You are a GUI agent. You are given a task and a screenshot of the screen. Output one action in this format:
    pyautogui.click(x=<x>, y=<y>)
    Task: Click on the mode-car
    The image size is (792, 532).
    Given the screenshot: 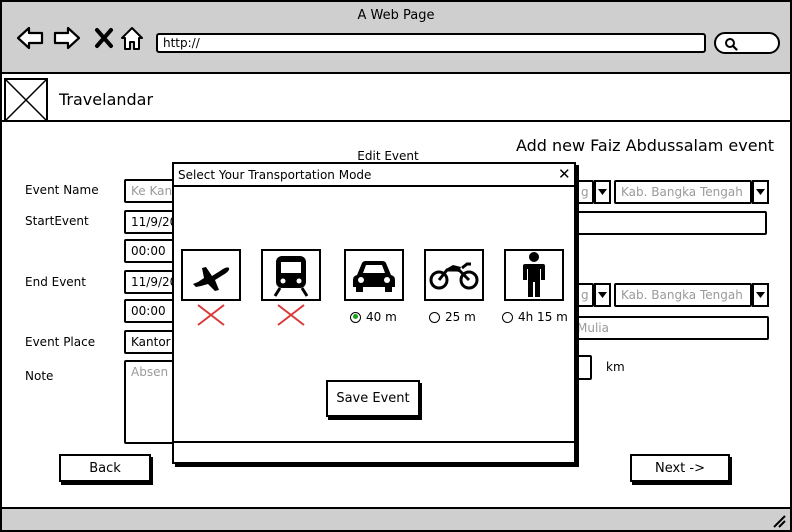 What is the action you would take?
    pyautogui.click(x=374, y=275)
    